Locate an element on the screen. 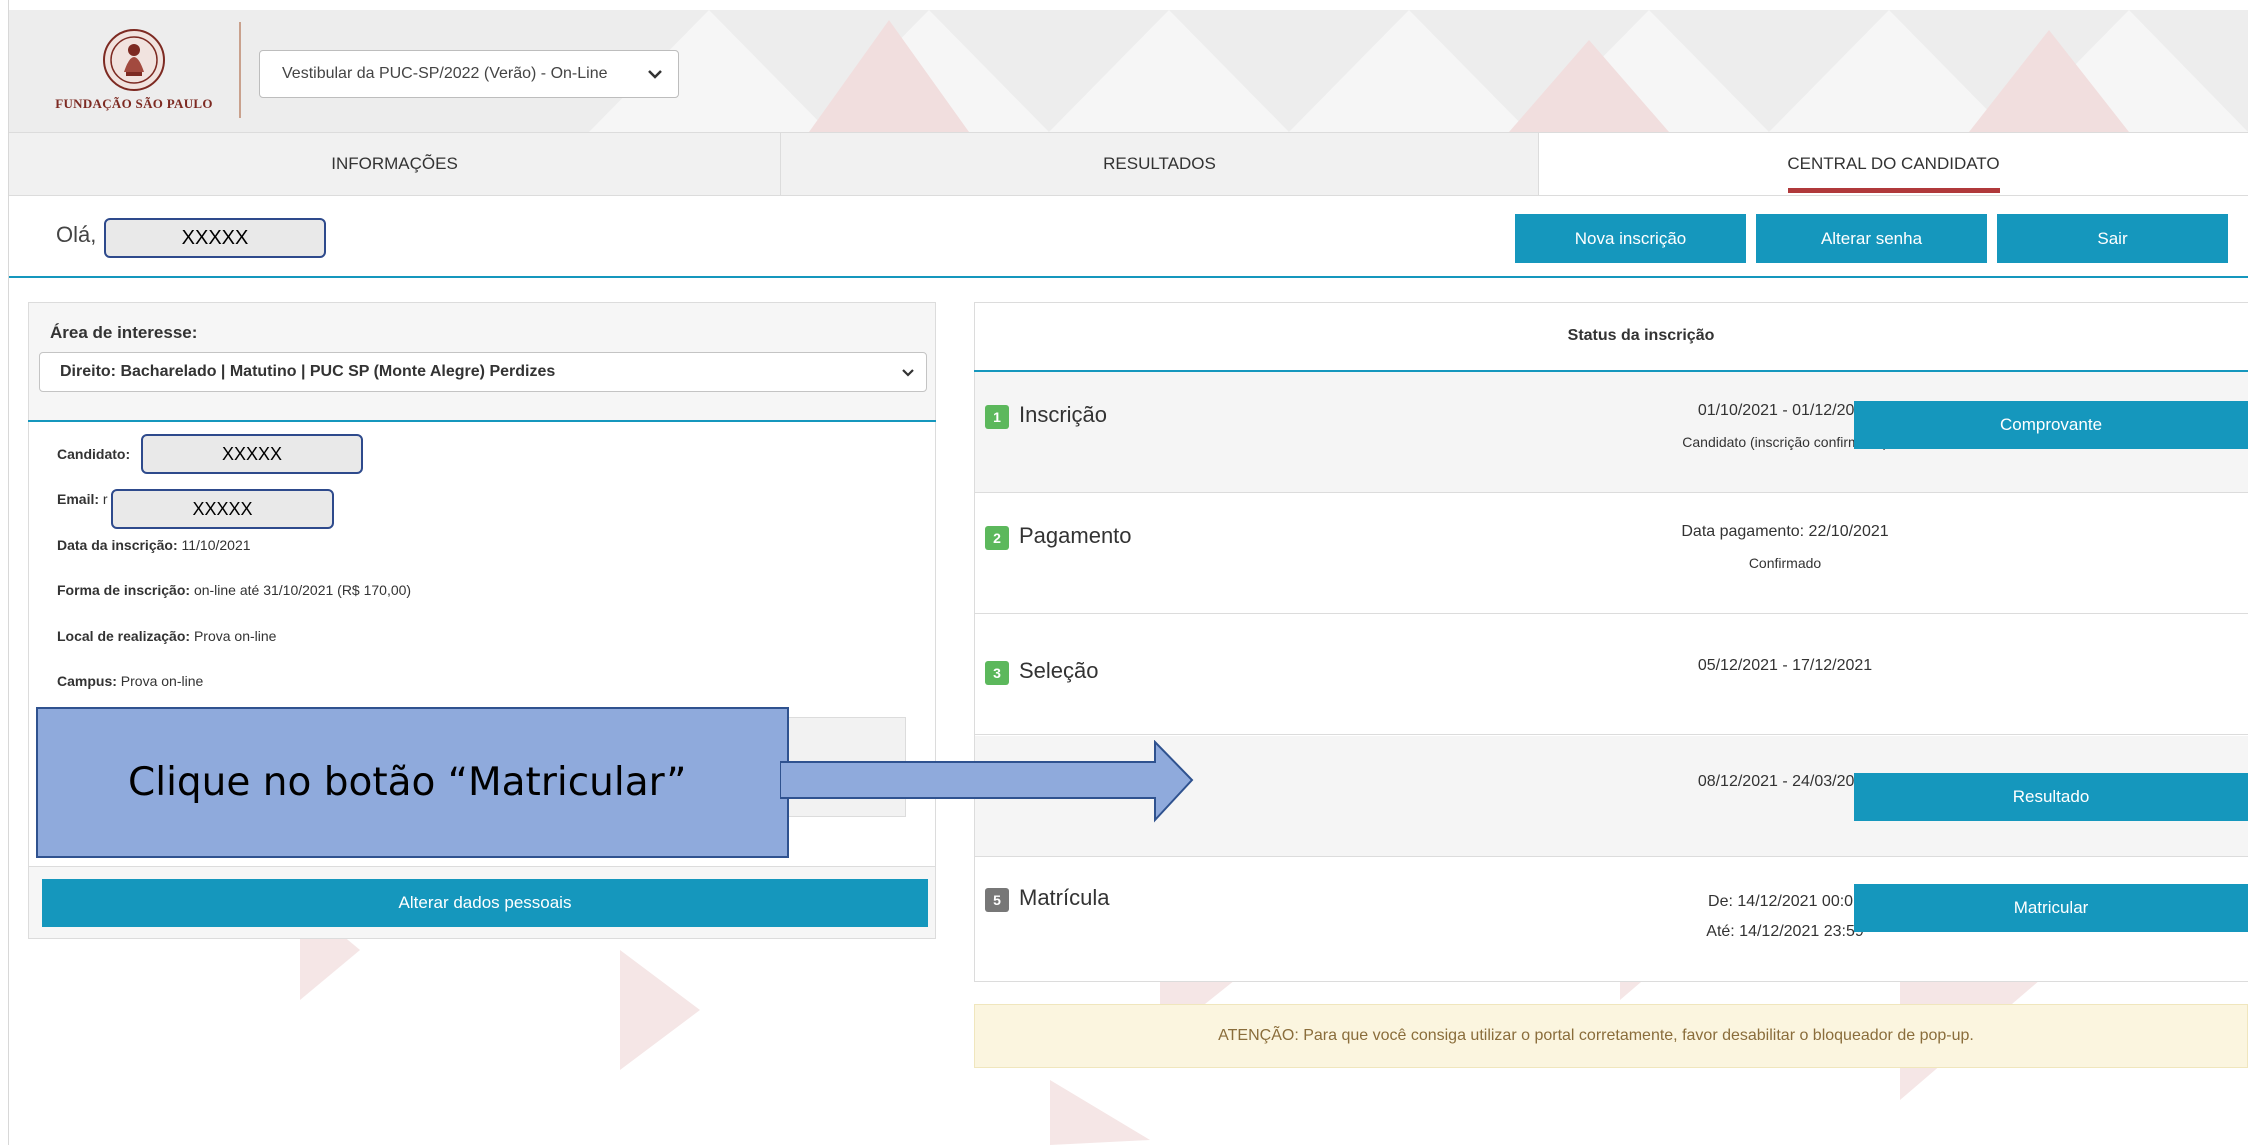 The width and height of the screenshot is (2248, 1145). logo-text: FUNDAÇÃO SÃO PAULO is located at coordinates (134, 103).